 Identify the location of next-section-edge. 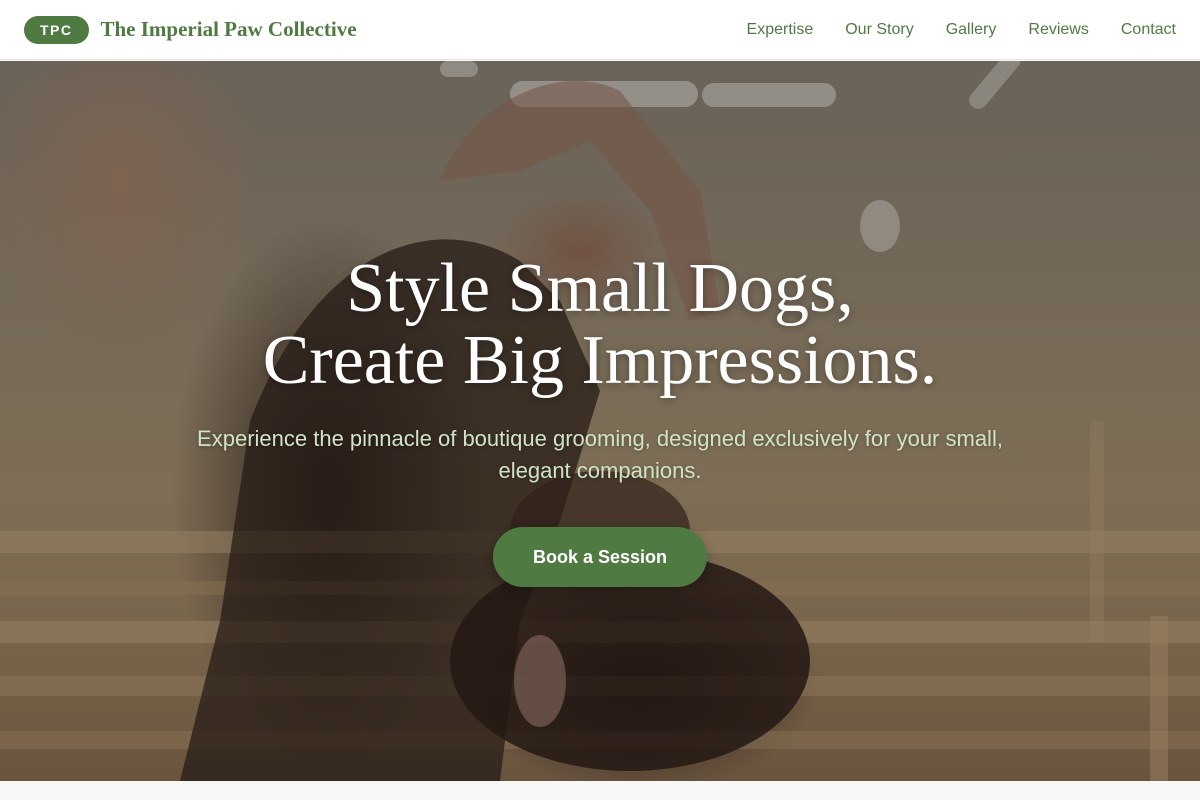
(600, 790).